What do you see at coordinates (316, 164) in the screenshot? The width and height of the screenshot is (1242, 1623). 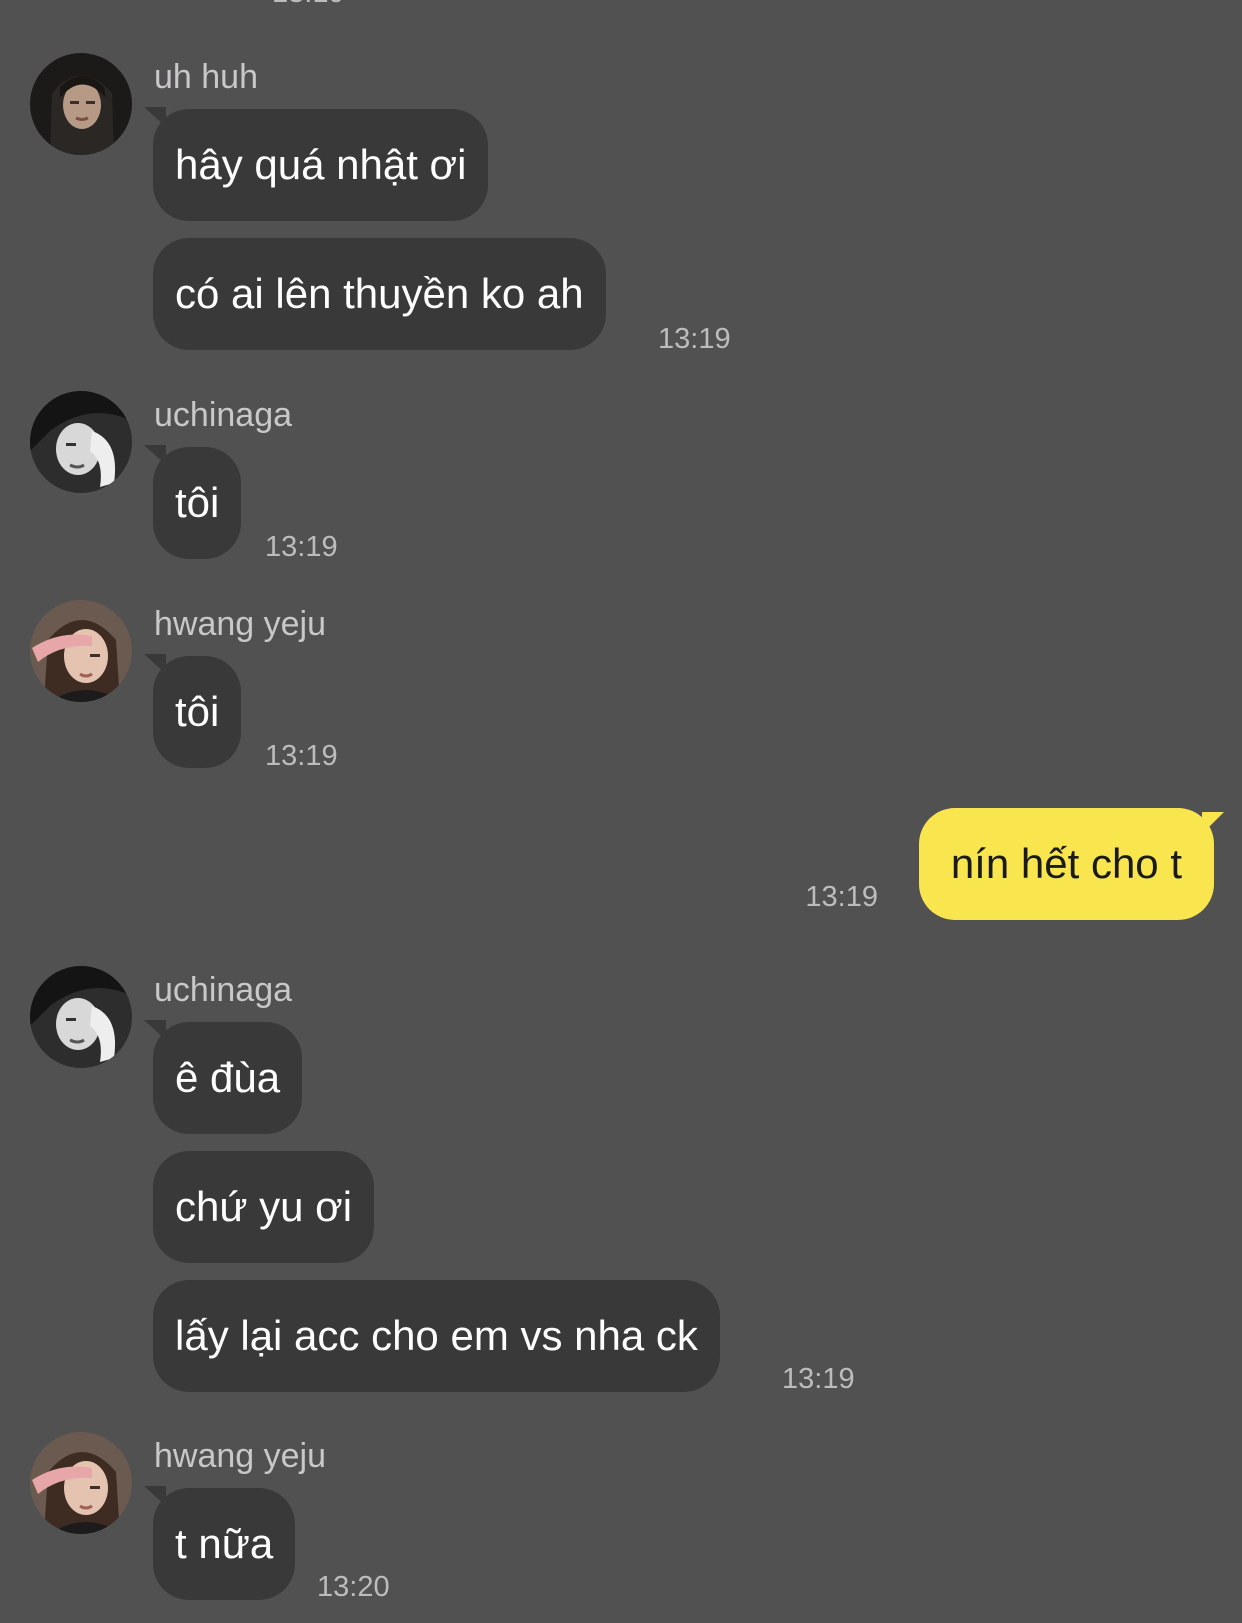 I see `message-bubble: hây quá nhật ơi` at bounding box center [316, 164].